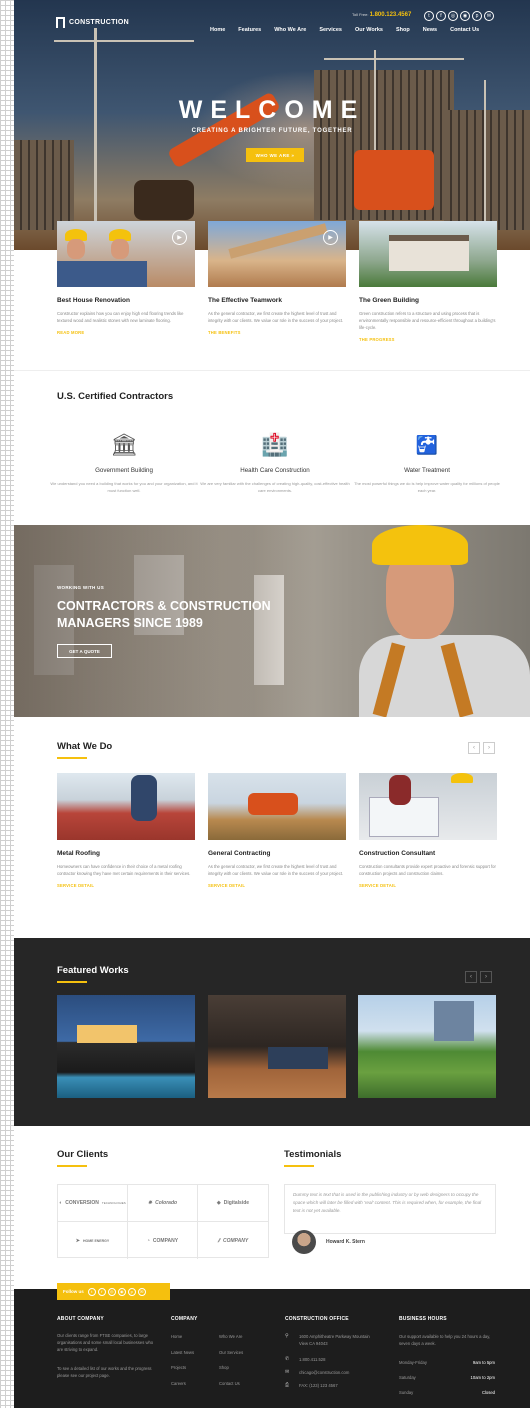 The image size is (530, 1408). What do you see at coordinates (403, 30) in the screenshot?
I see `nav-shop: Shop` at bounding box center [403, 30].